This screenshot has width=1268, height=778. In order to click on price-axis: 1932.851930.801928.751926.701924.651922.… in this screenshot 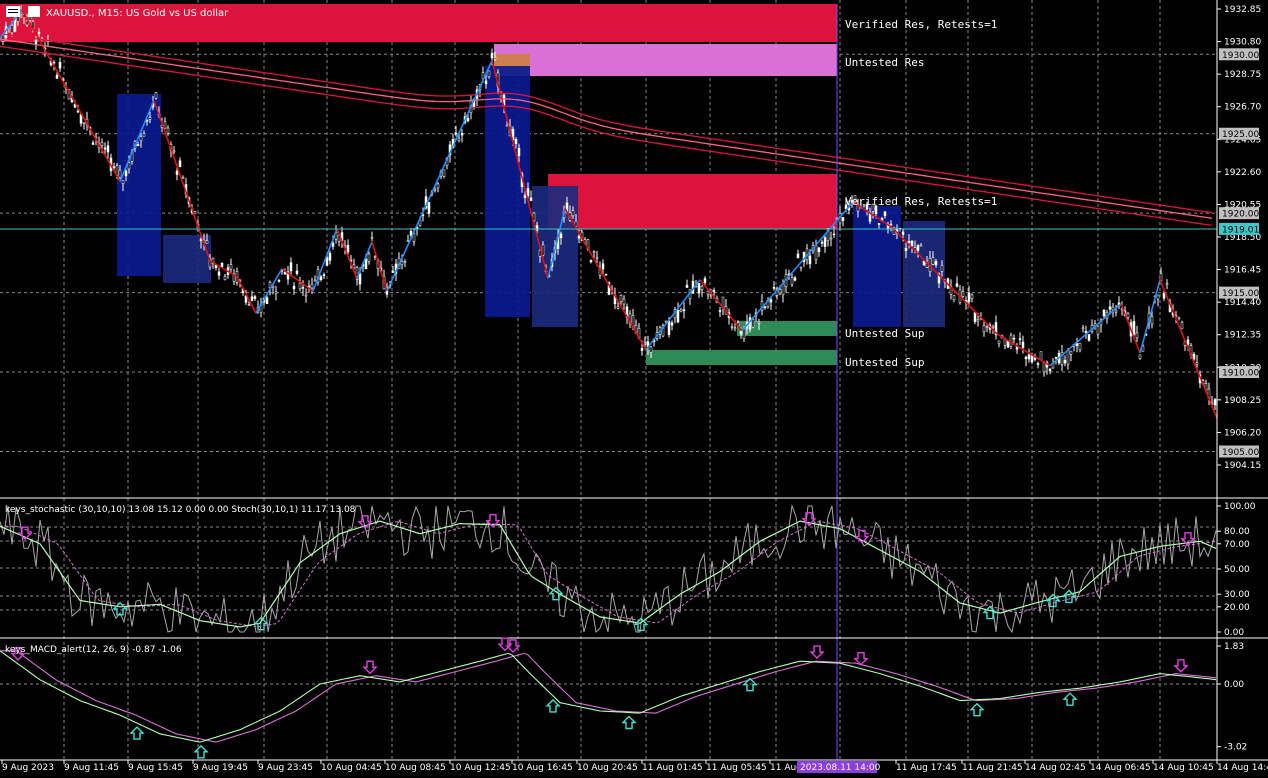, I will do `click(1239, 238)`.